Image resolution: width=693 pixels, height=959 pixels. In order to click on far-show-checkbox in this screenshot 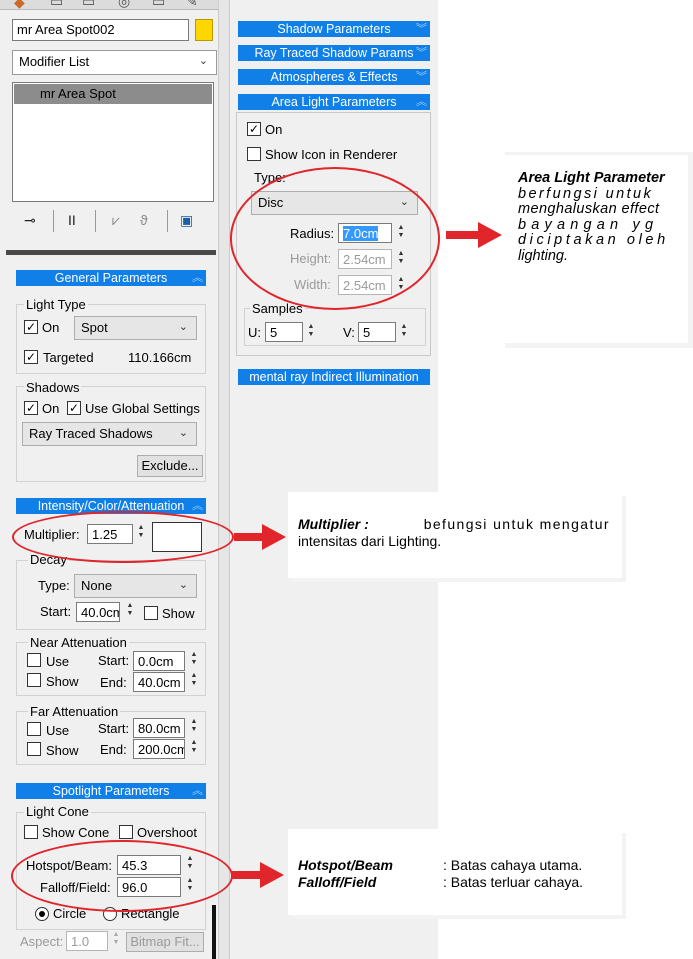, I will do `click(34, 749)`.